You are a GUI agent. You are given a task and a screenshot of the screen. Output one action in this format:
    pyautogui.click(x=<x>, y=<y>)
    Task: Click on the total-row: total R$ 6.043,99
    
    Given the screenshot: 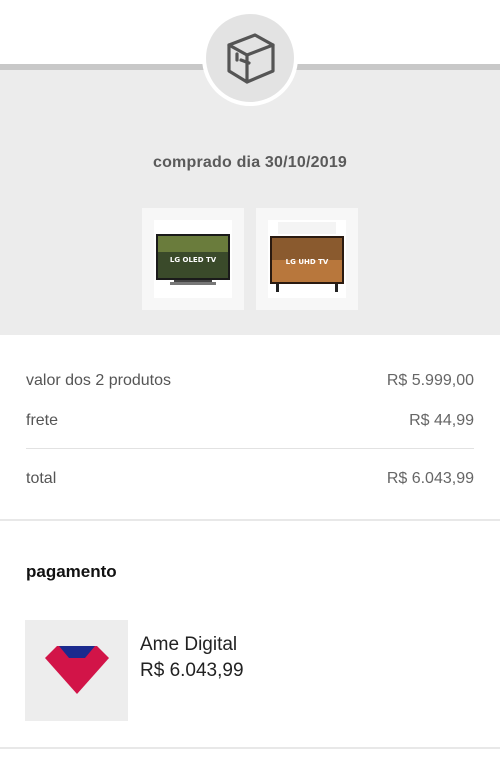 What is the action you would take?
    pyautogui.click(x=250, y=479)
    